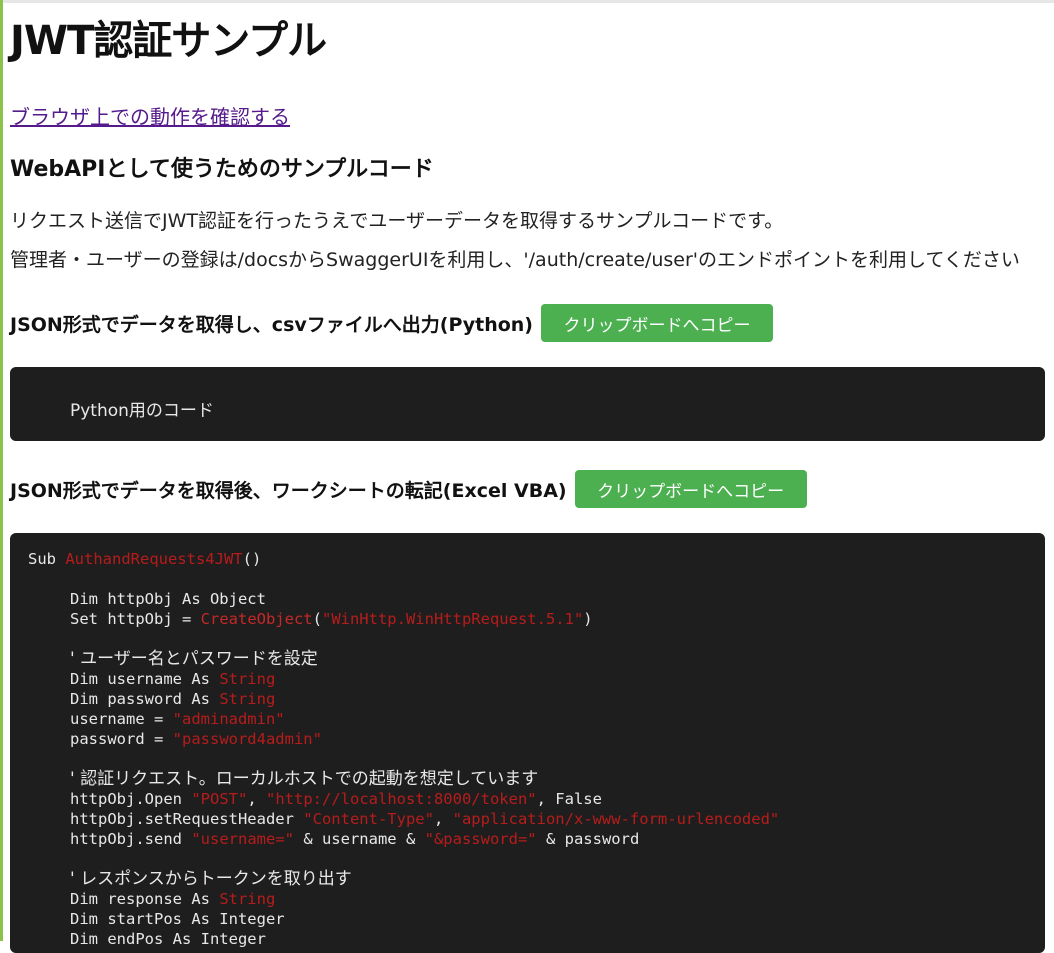  Describe the element at coordinates (288, 490) in the screenshot. I see `vba-section-heading: JSON形式でデータを取得後、ワークシートの転記(Excel VBA)` at that location.